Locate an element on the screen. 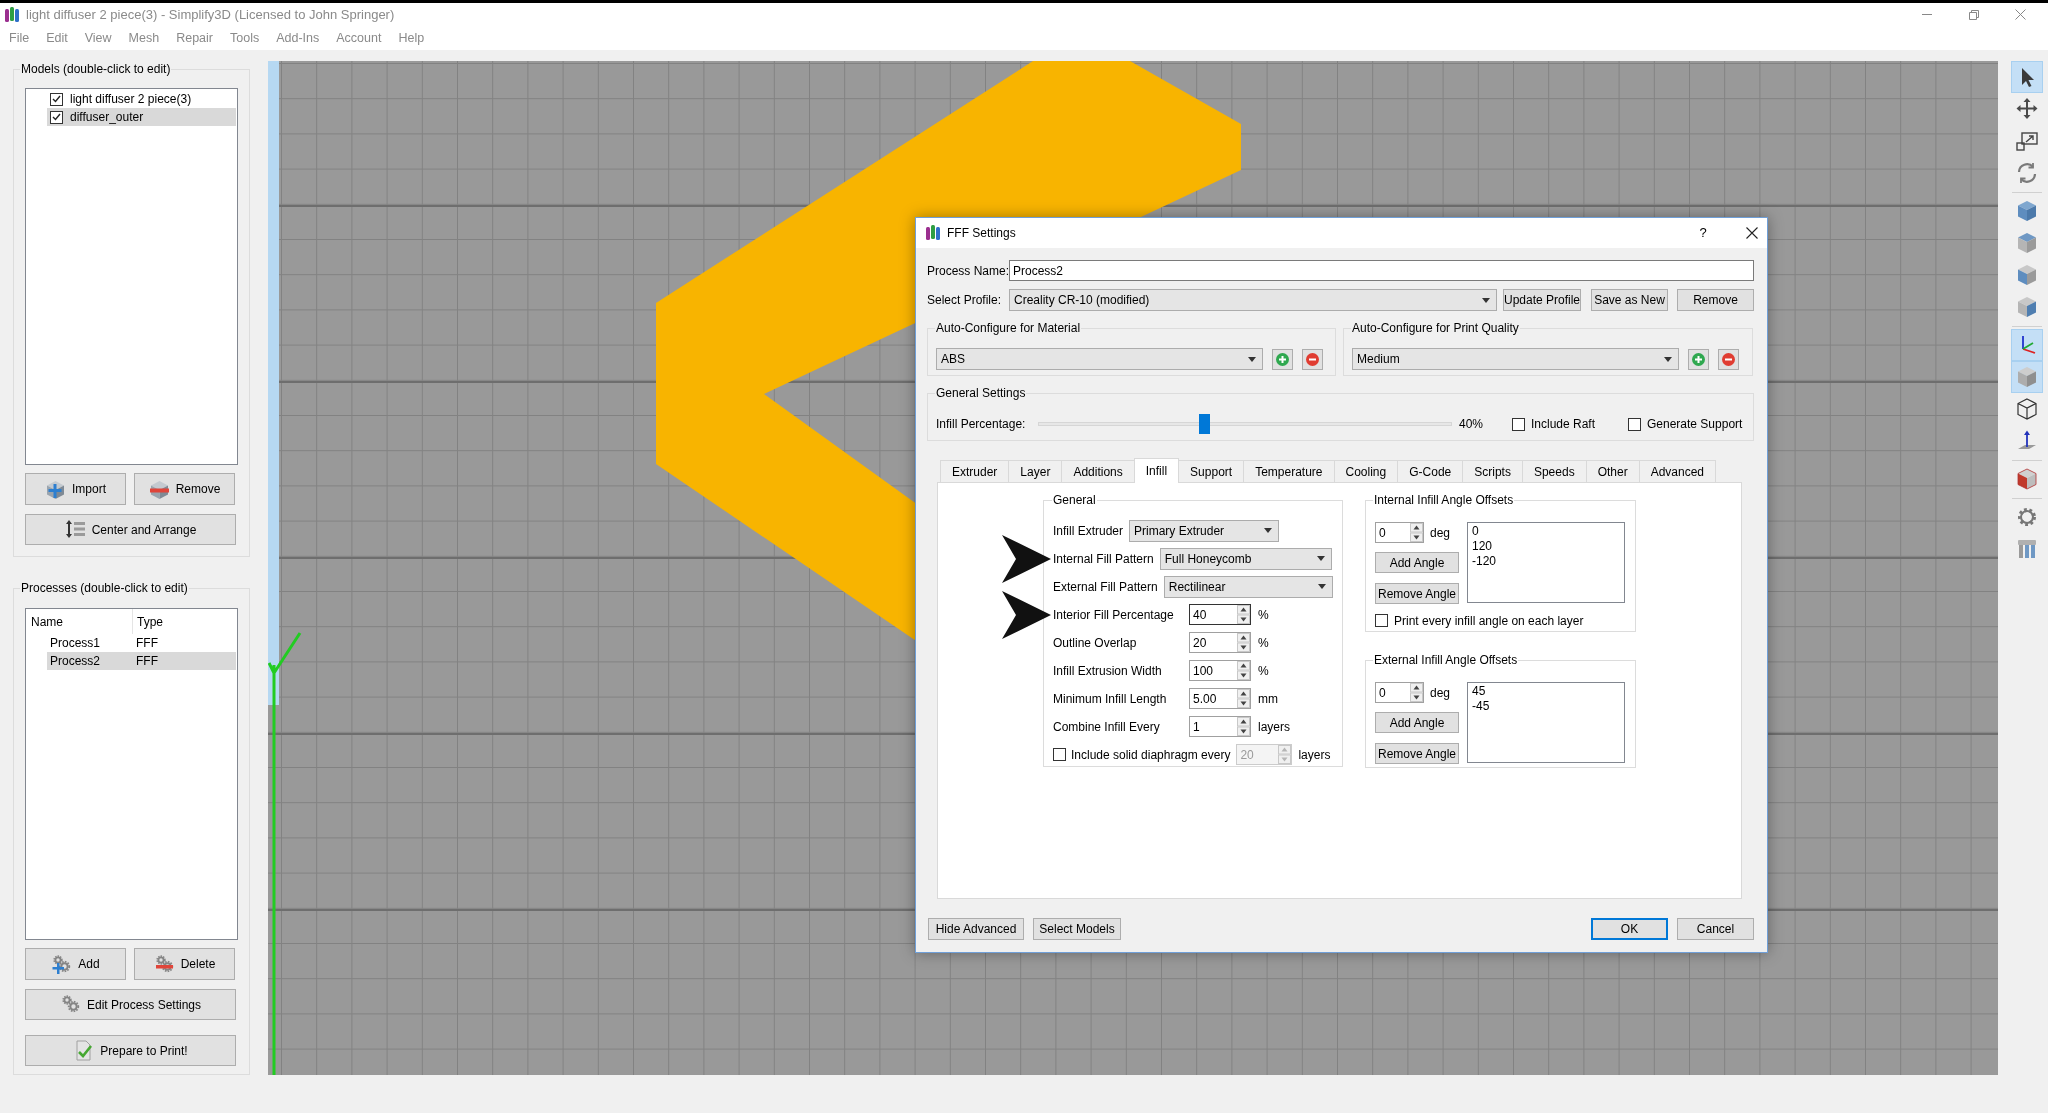 The image size is (2048, 1113). group-title: External Infill Angle Offsets is located at coordinates (1446, 660).